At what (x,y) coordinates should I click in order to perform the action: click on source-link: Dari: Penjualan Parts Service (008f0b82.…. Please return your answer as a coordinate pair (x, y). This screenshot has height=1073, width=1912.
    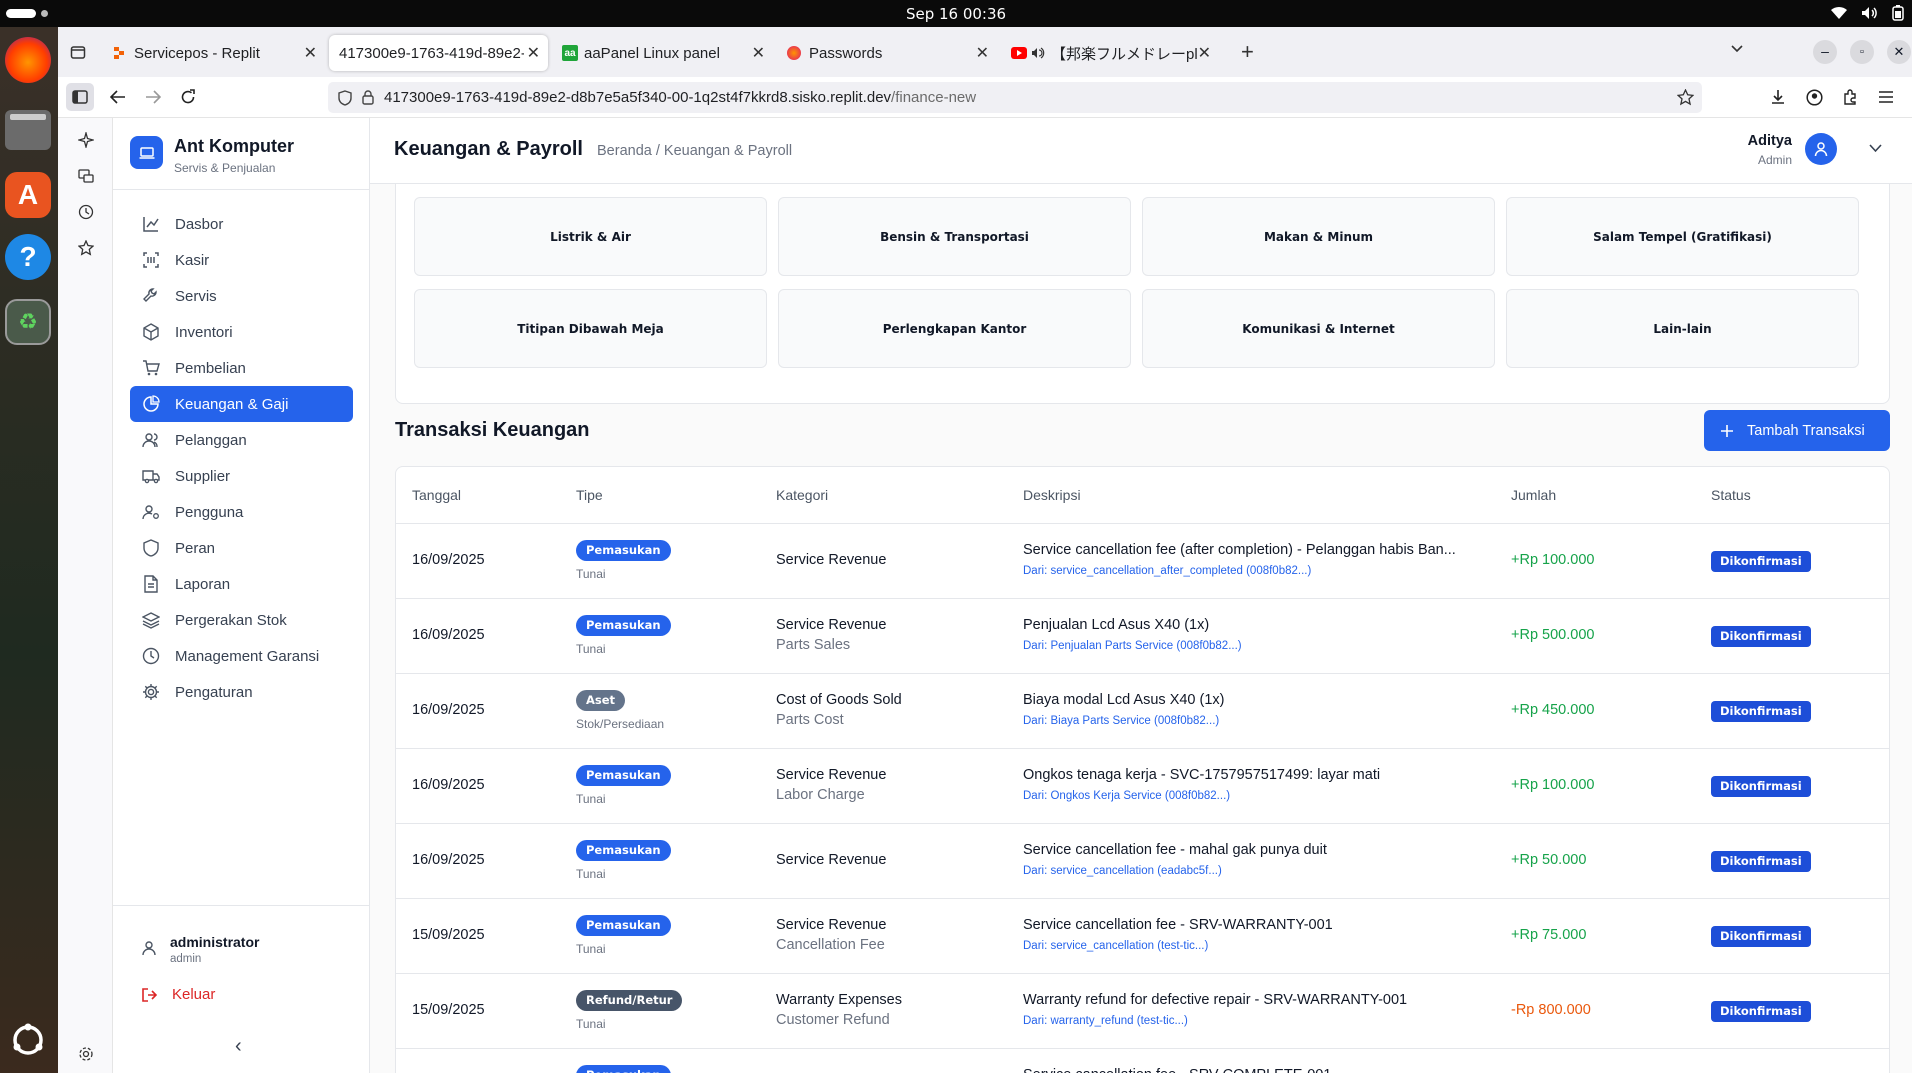
    Looking at the image, I should click on (1132, 646).